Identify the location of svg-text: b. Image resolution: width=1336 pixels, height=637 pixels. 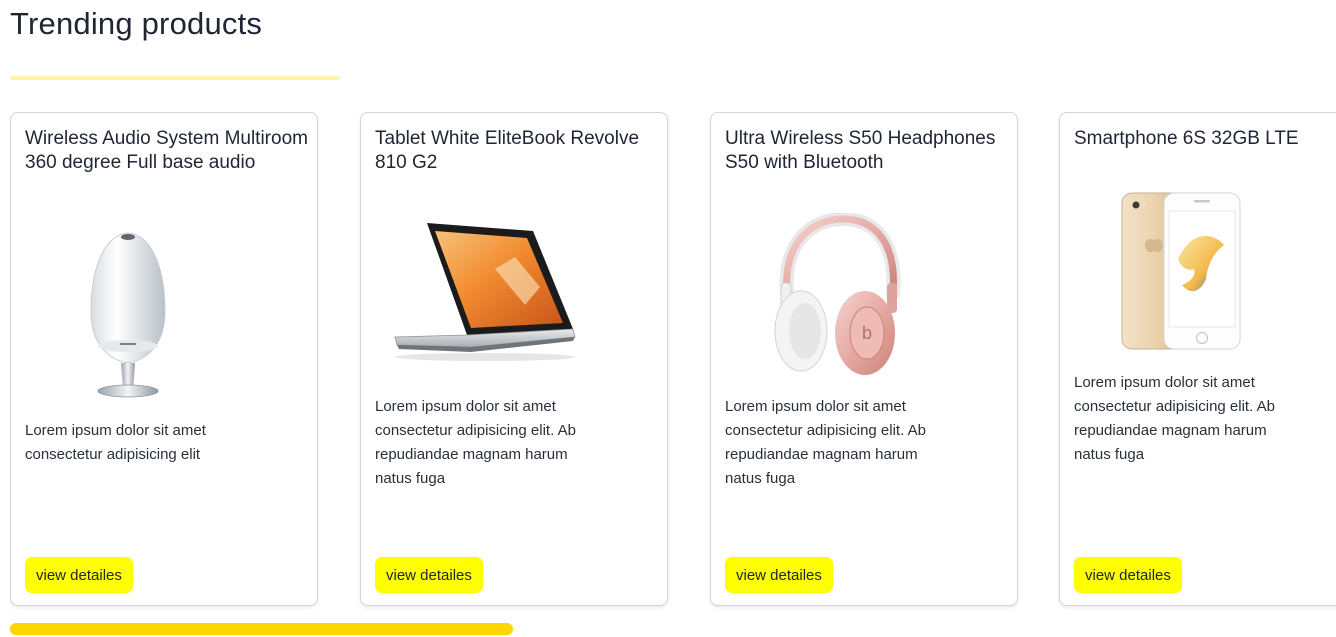
(867, 333).